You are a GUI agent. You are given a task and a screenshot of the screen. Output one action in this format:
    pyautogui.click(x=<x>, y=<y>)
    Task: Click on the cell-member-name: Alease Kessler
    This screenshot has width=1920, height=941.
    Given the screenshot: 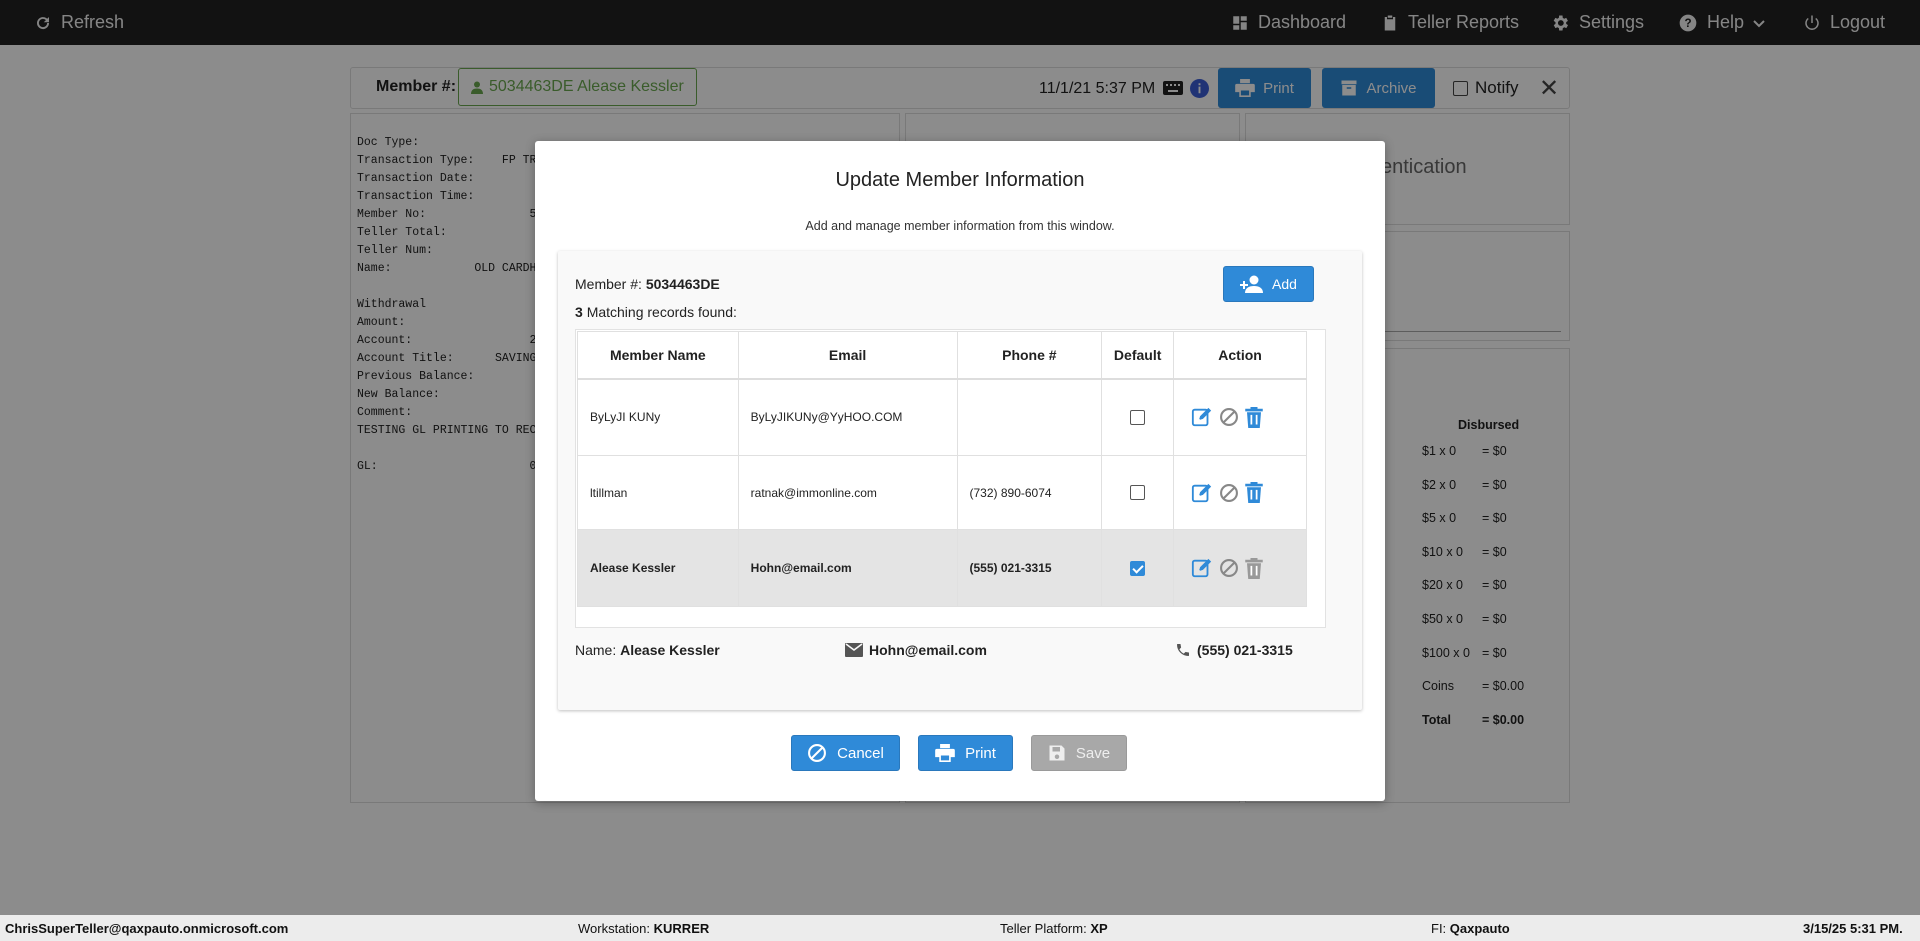 What is the action you would take?
    pyautogui.click(x=658, y=568)
    